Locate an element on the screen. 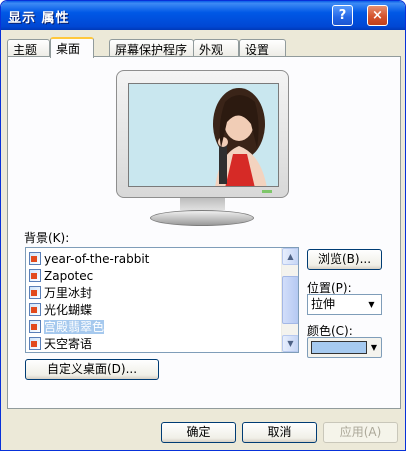 The image size is (406, 451). list-item-label: 万里冰封 is located at coordinates (68, 293).